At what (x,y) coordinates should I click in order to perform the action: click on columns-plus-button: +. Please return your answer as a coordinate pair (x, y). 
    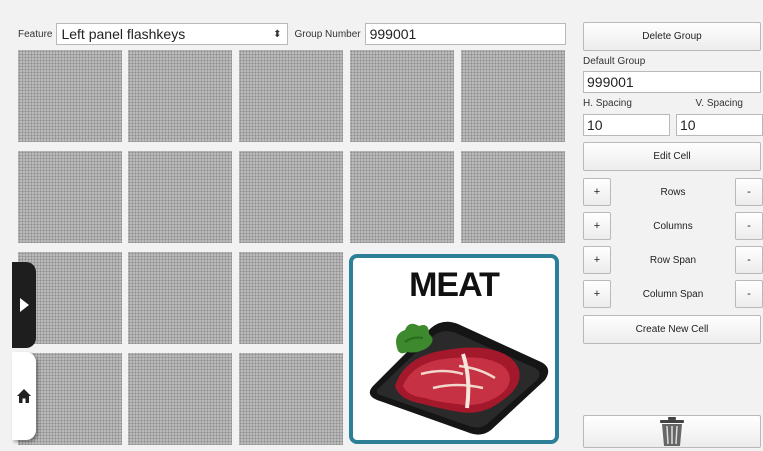
    Looking at the image, I should click on (597, 226).